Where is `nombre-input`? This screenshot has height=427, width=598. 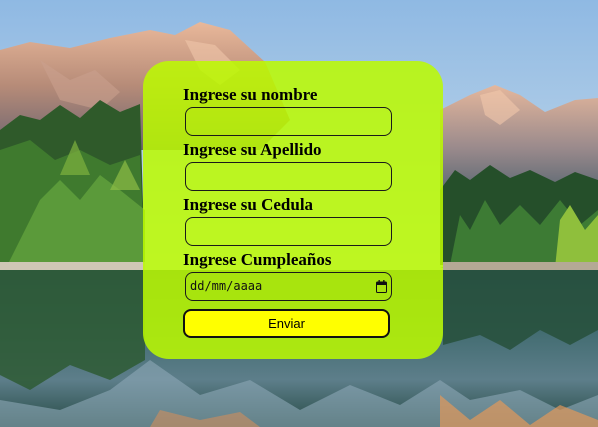 nombre-input is located at coordinates (288, 121).